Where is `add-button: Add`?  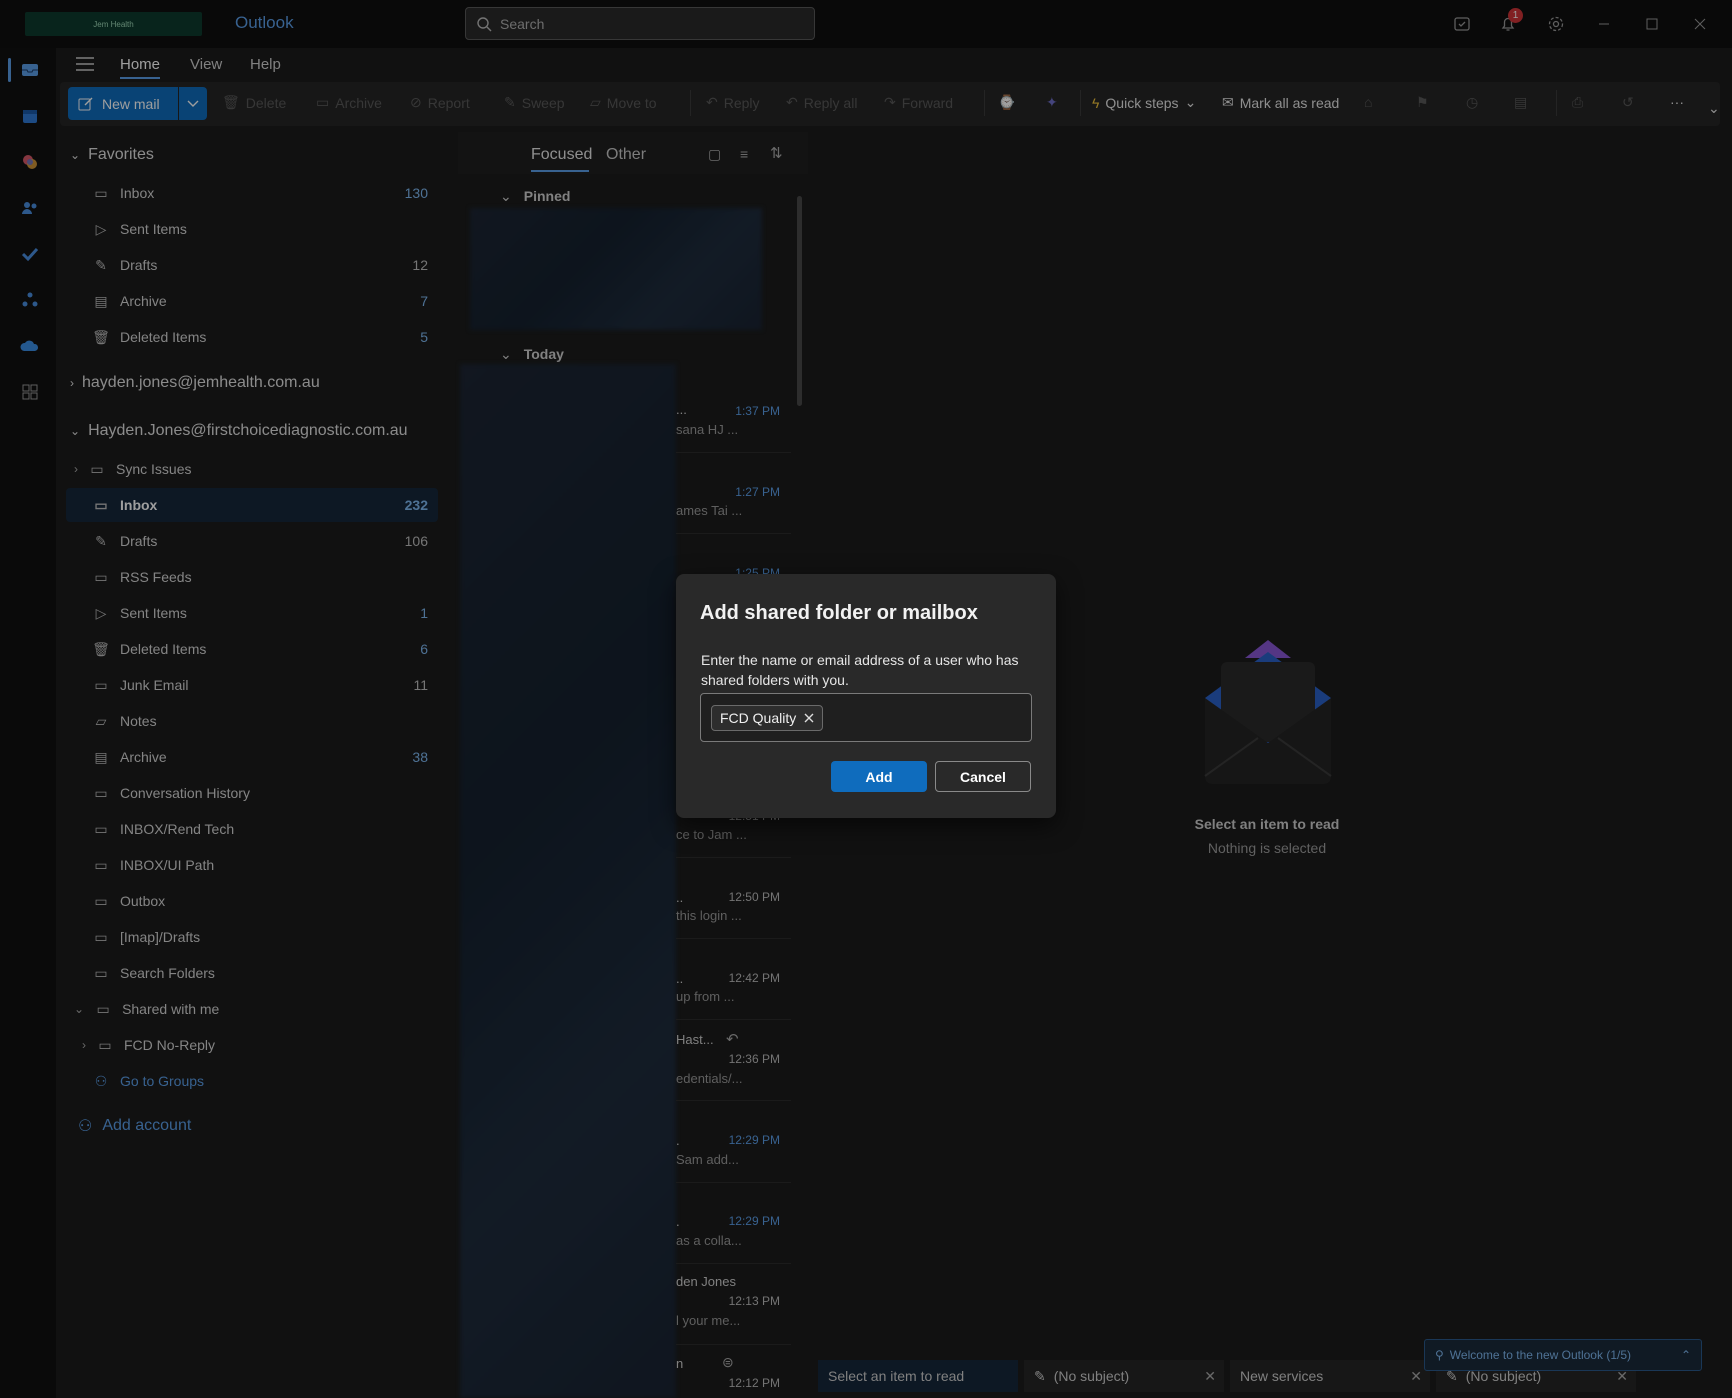 add-button: Add is located at coordinates (879, 776).